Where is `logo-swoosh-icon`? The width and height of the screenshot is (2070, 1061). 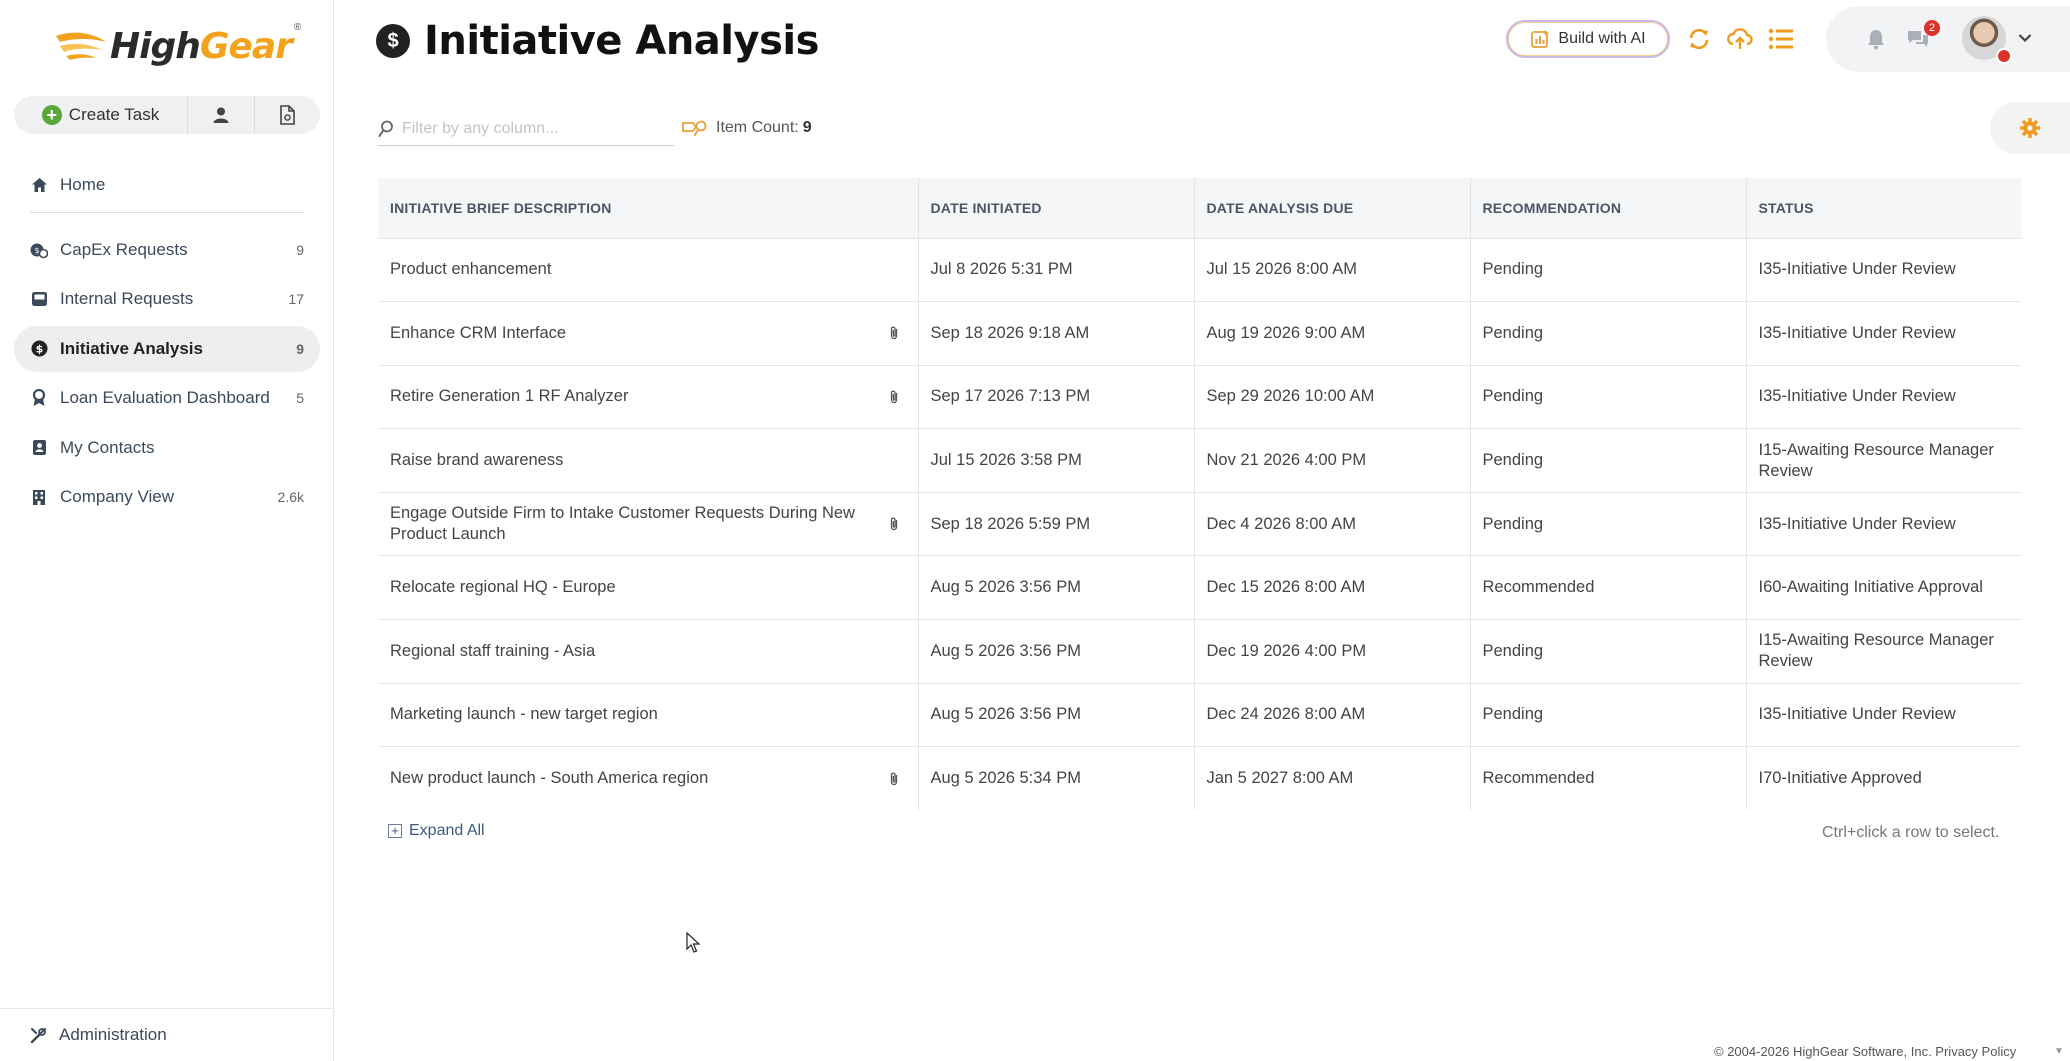
logo-swoosh-icon is located at coordinates (81, 46).